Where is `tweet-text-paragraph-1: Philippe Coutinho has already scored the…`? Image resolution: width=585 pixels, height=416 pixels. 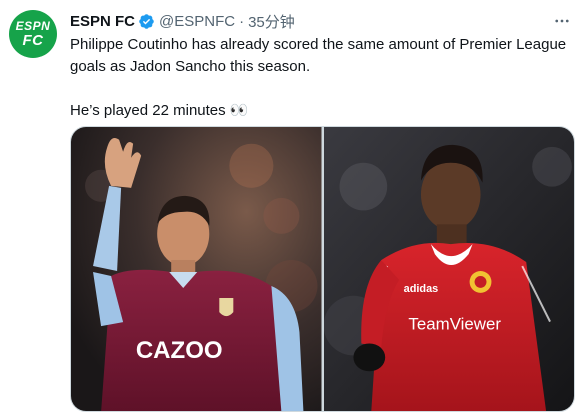
tweet-text-paragraph-1: Philippe Coutinho has already scored the… is located at coordinates (318, 55).